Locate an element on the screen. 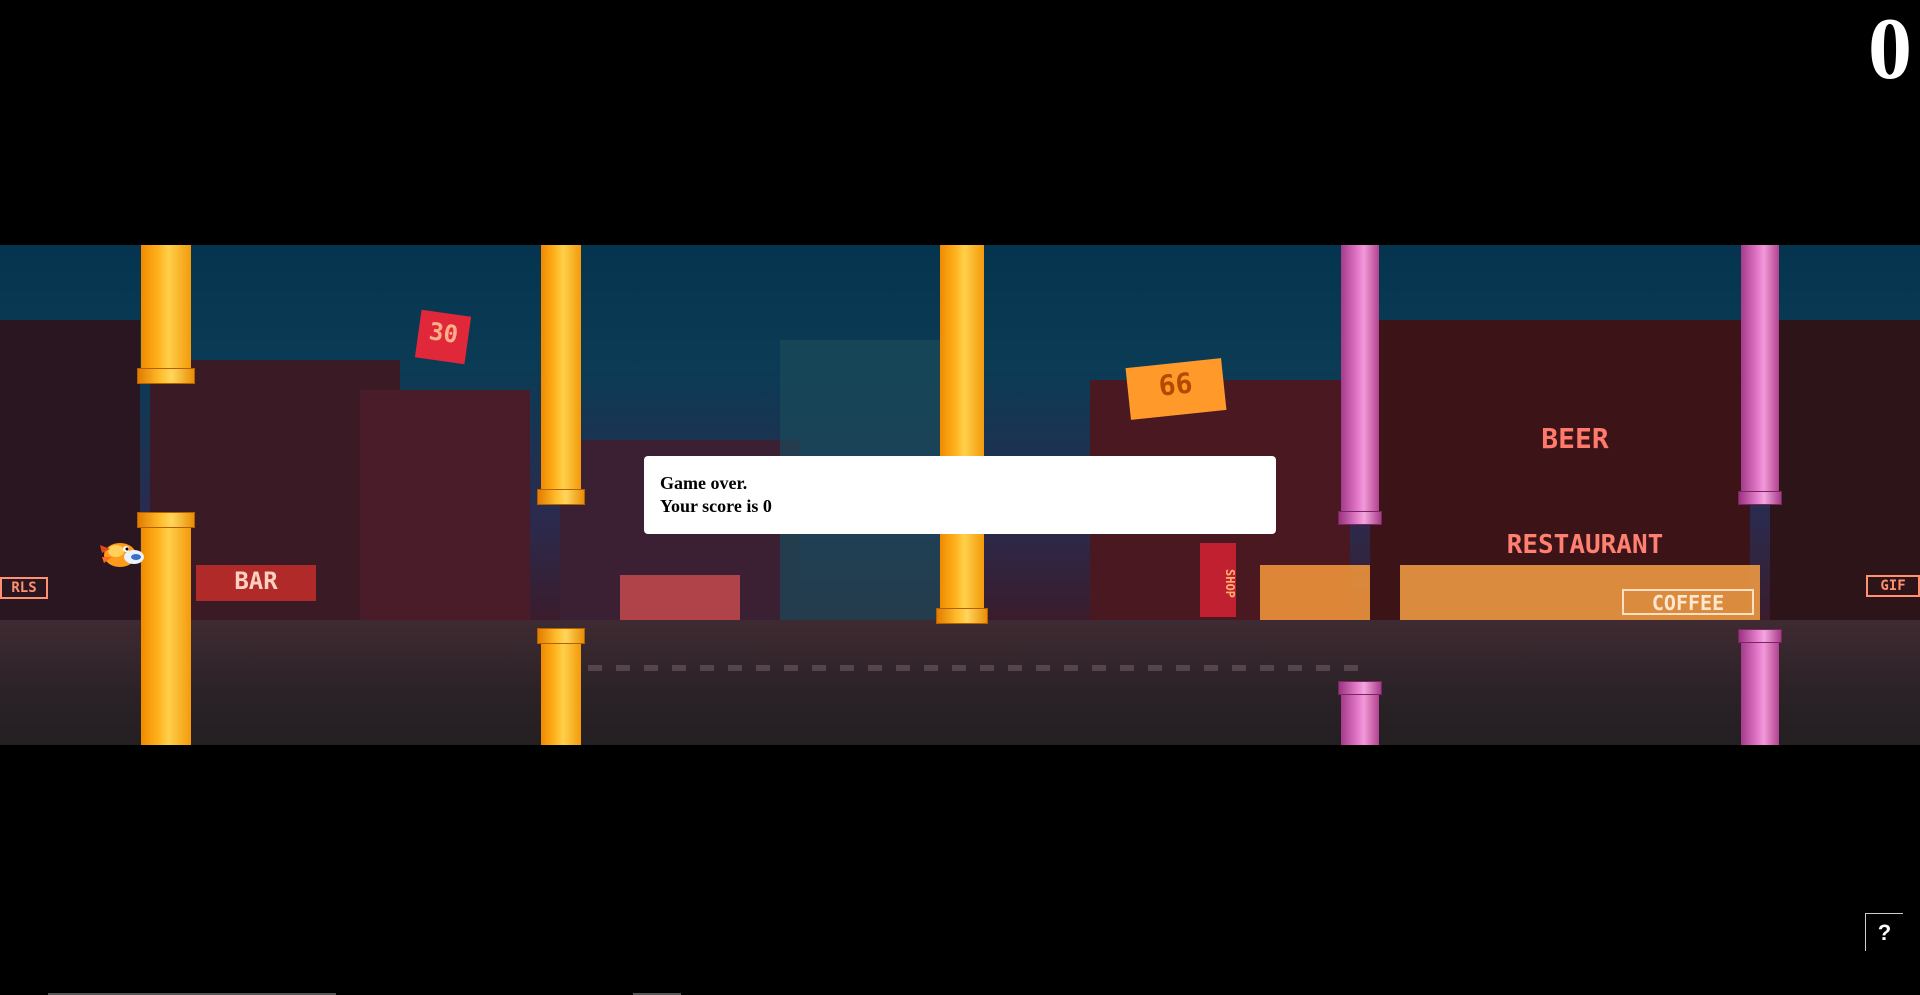  final-score-message: Your score is 0 is located at coordinates (716, 506).